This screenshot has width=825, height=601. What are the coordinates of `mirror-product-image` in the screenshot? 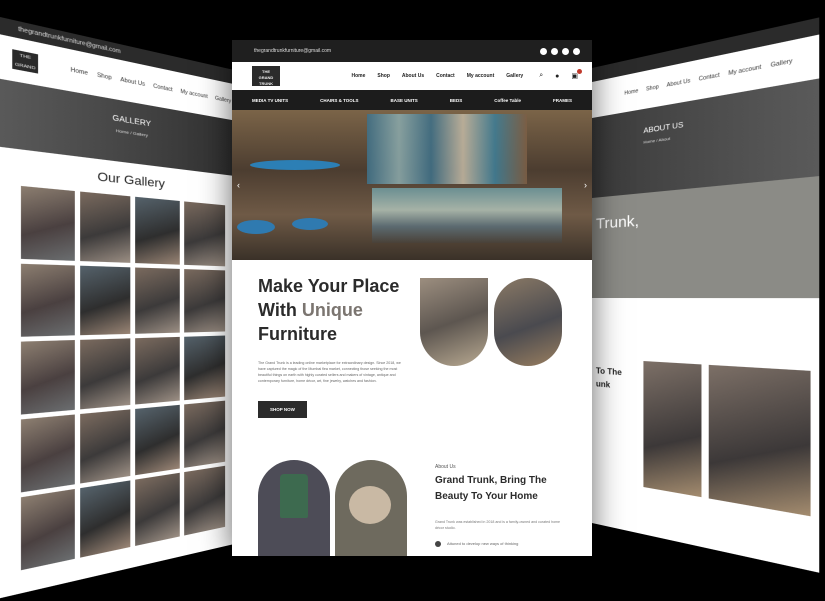 It's located at (454, 322).